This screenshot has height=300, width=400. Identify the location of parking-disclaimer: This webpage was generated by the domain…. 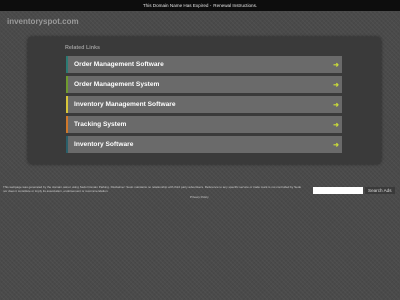
(152, 189).